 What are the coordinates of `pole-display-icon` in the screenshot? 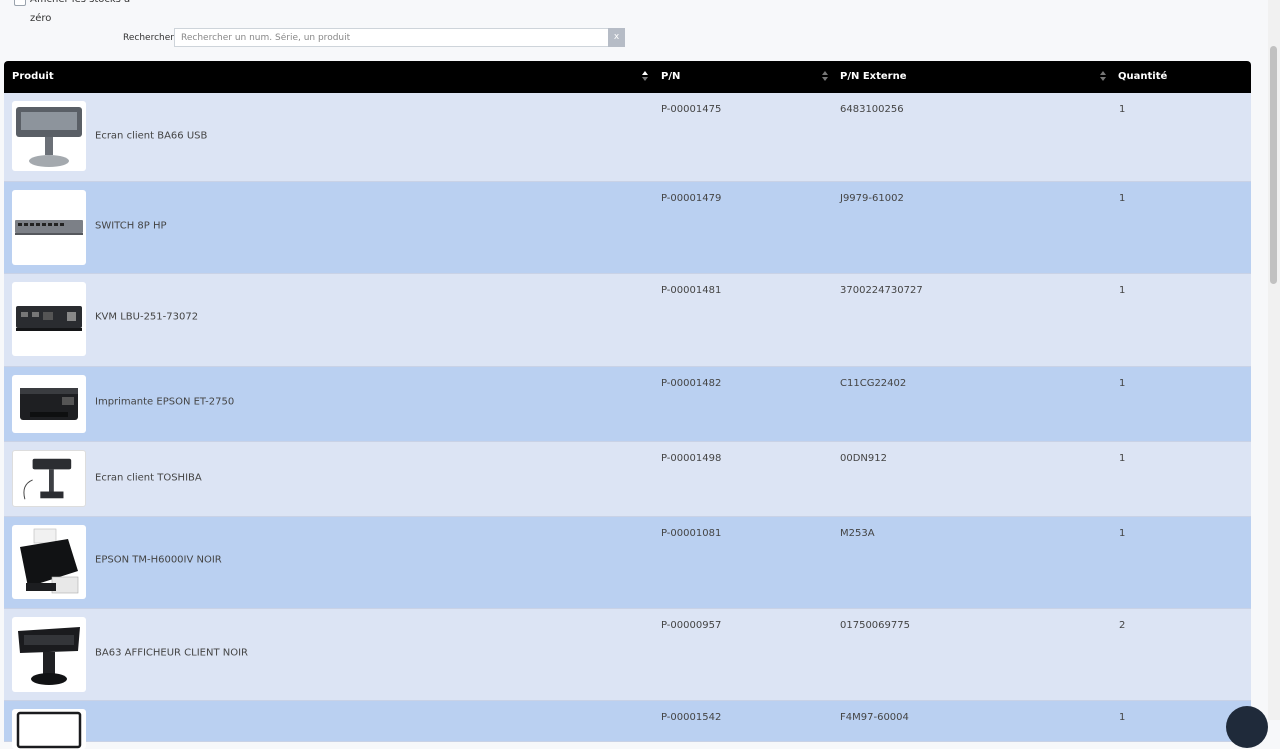 It's located at (49, 478).